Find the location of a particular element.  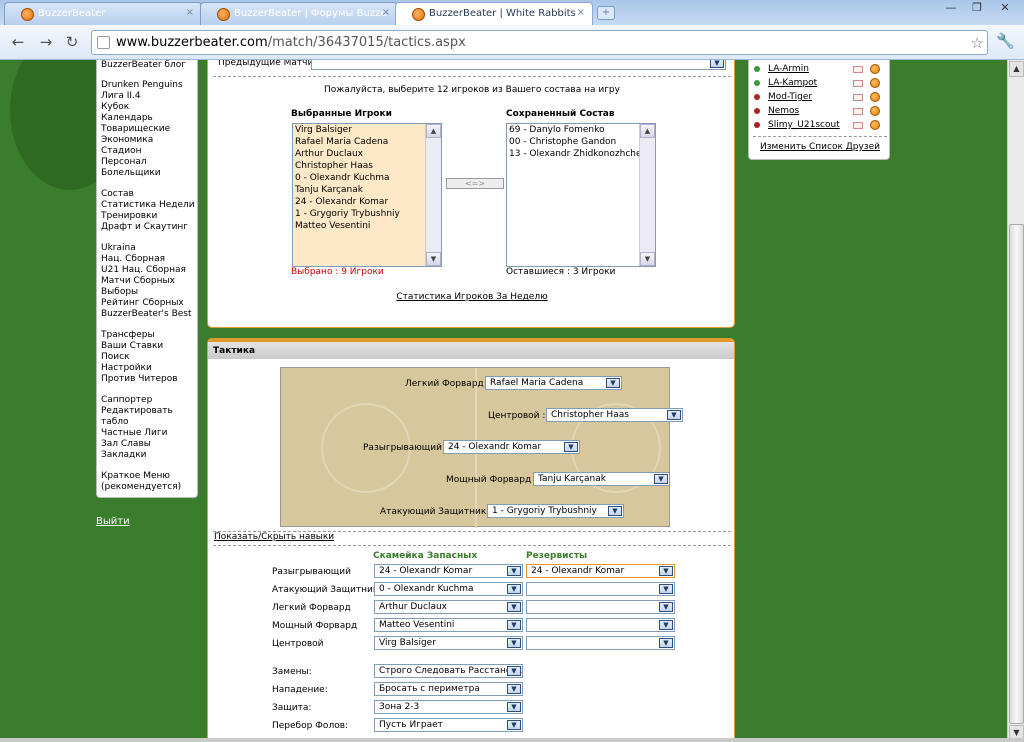

list-item: Rafael Maria Cadena is located at coordinates (367, 142).